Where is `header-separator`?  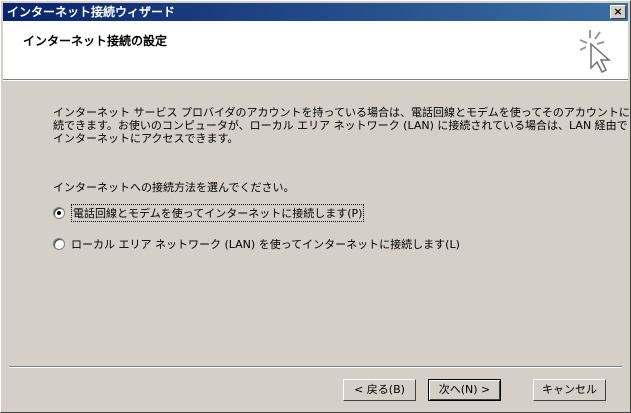
header-separator is located at coordinates (315, 80).